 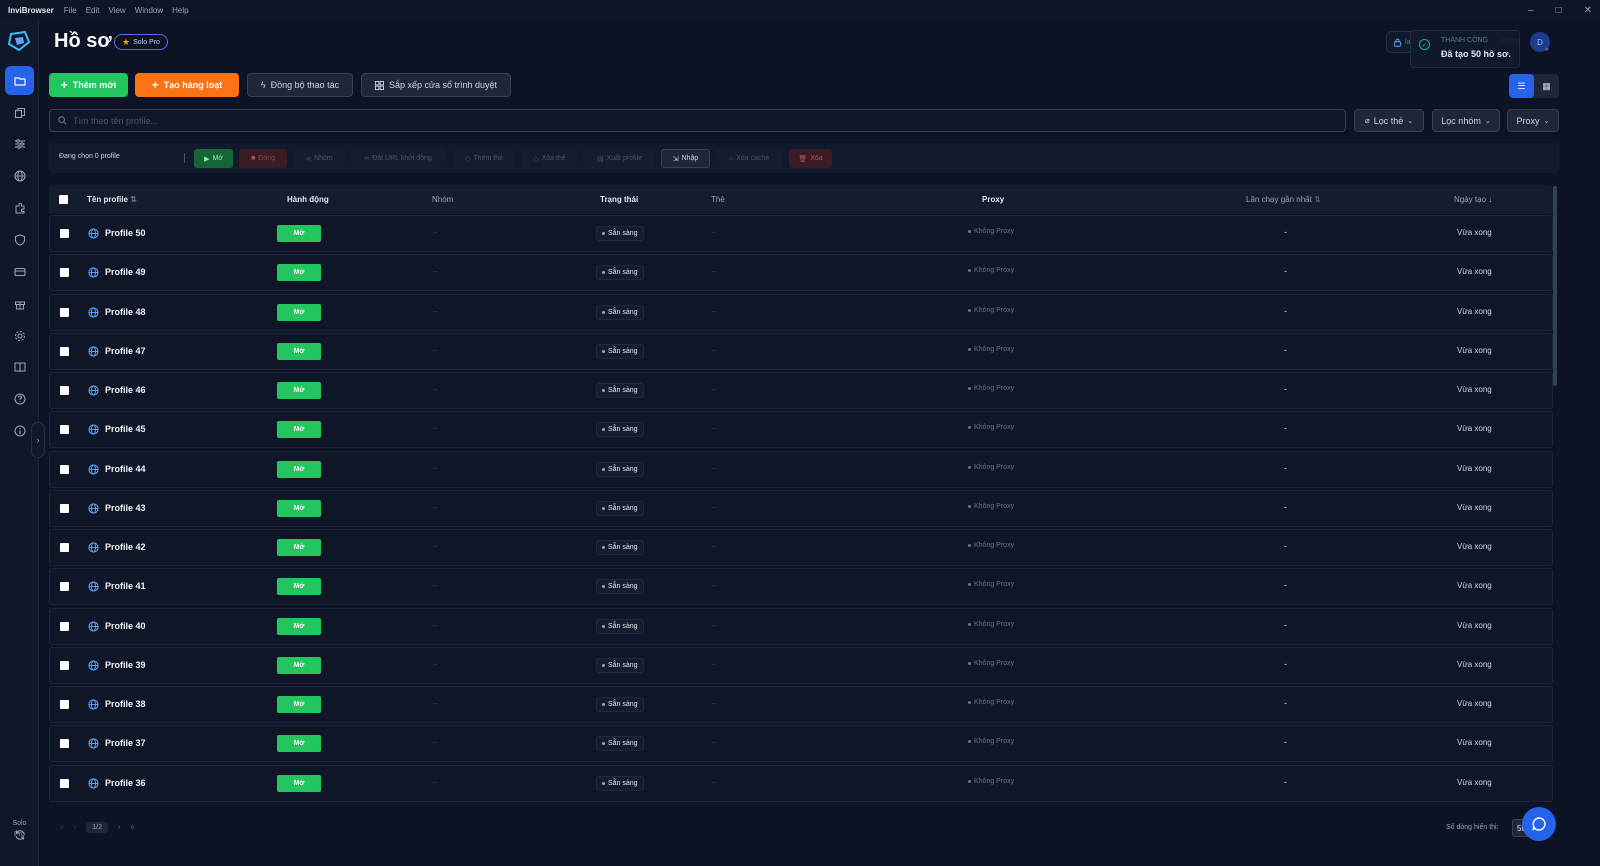 What do you see at coordinates (619, 158) in the screenshot?
I see `bulk-export-button: ▤ Xuất profile` at bounding box center [619, 158].